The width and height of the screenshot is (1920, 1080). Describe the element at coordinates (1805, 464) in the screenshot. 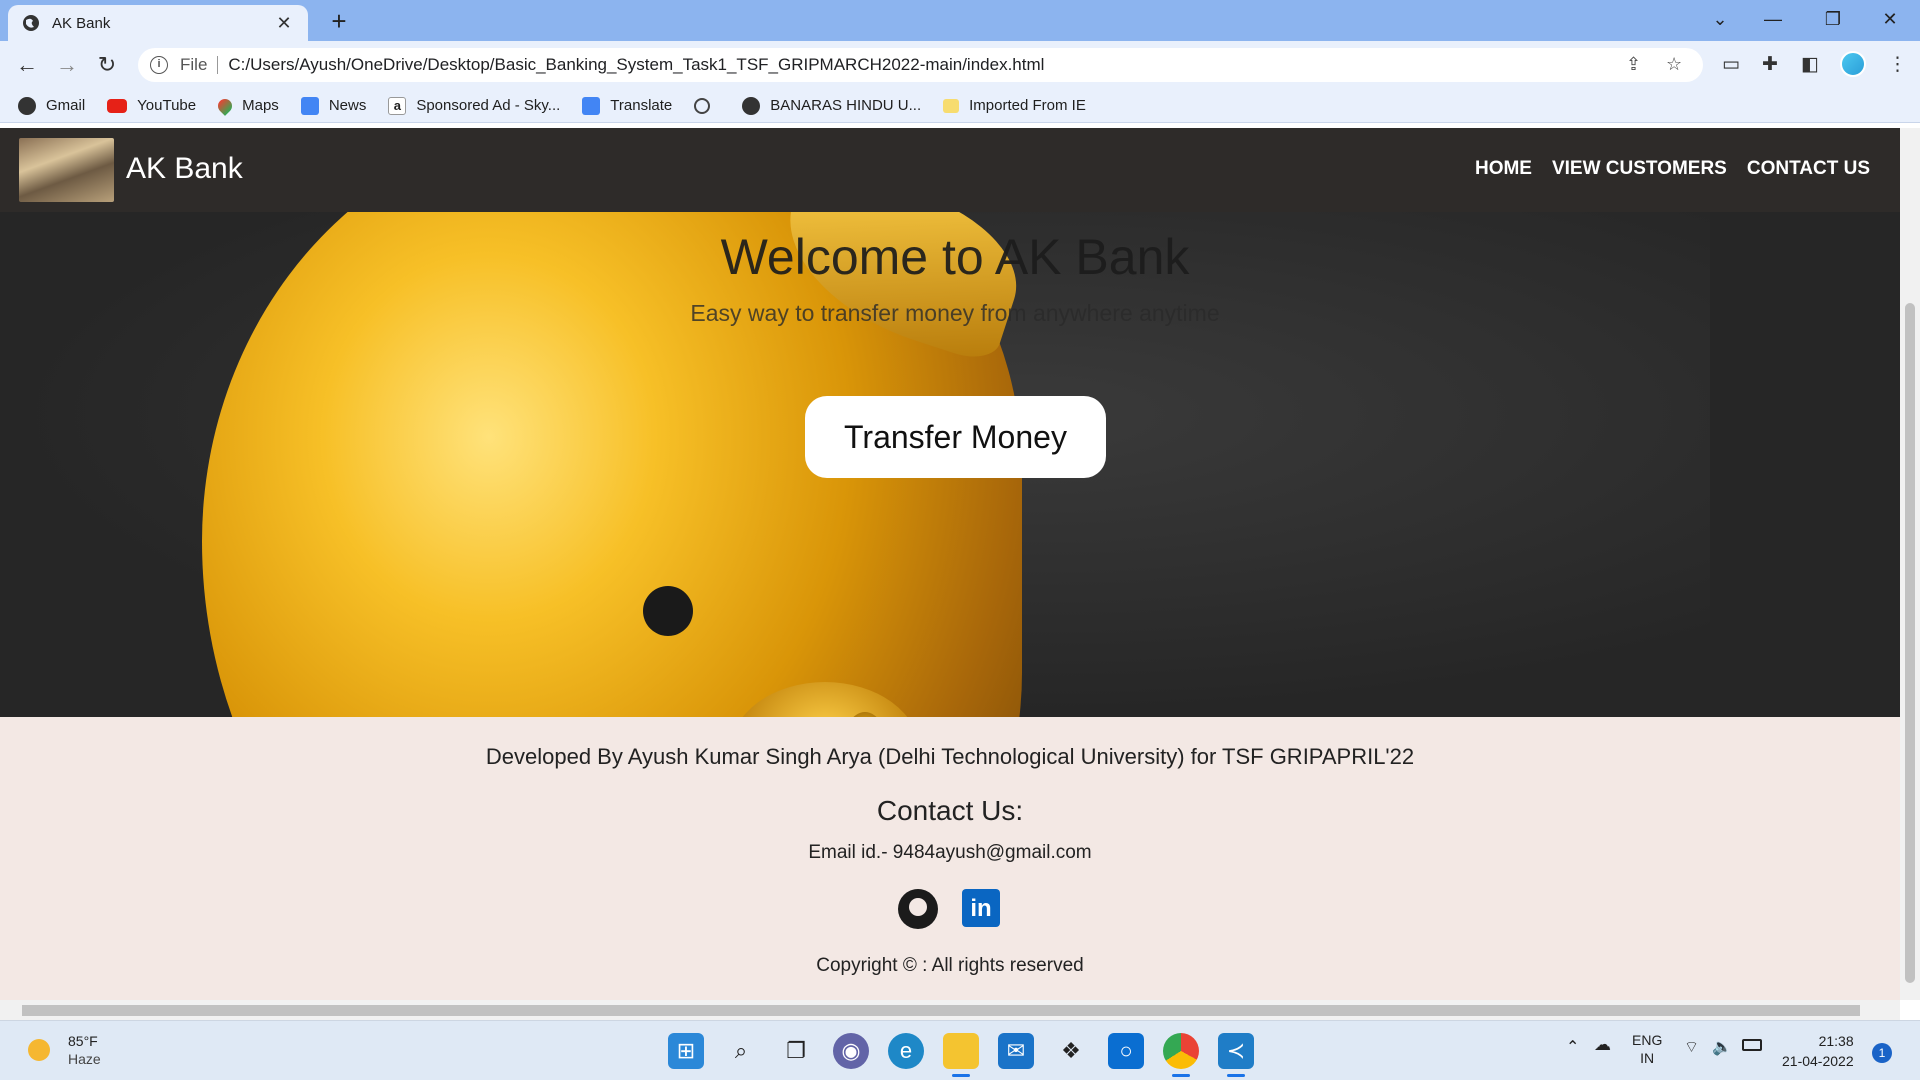

I see `hero-side-shade` at that location.